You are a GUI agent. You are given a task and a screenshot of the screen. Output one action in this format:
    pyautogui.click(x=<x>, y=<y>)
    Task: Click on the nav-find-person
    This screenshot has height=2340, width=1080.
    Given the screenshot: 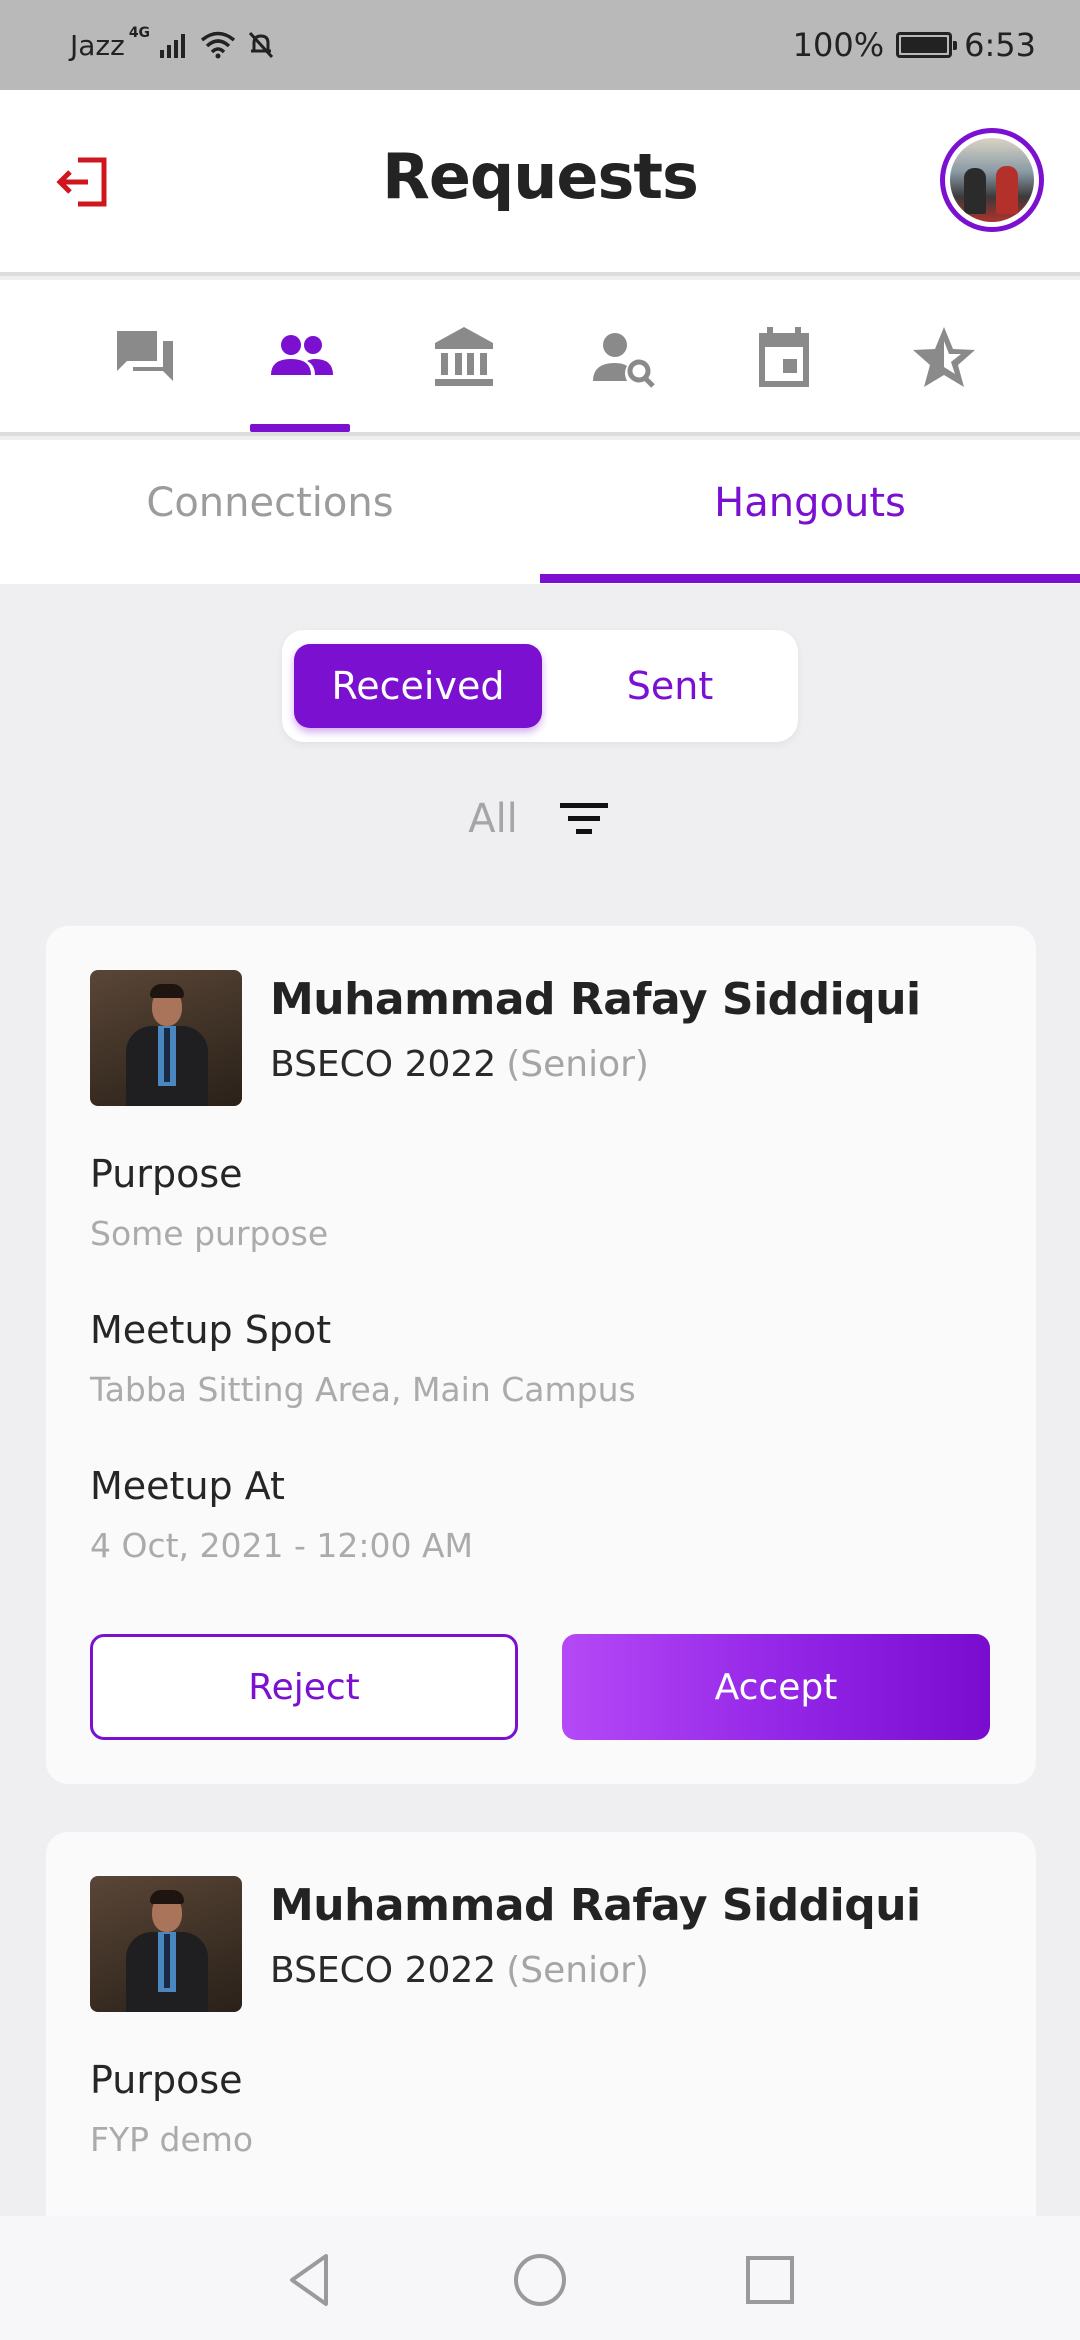 What is the action you would take?
    pyautogui.click(x=624, y=358)
    